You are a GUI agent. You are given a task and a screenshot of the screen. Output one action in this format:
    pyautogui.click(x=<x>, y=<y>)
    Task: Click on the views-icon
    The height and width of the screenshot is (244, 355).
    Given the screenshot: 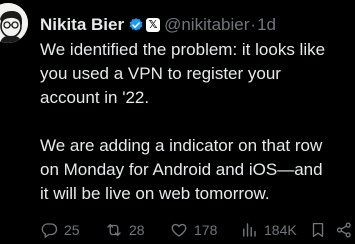 What is the action you would take?
    pyautogui.click(x=249, y=230)
    